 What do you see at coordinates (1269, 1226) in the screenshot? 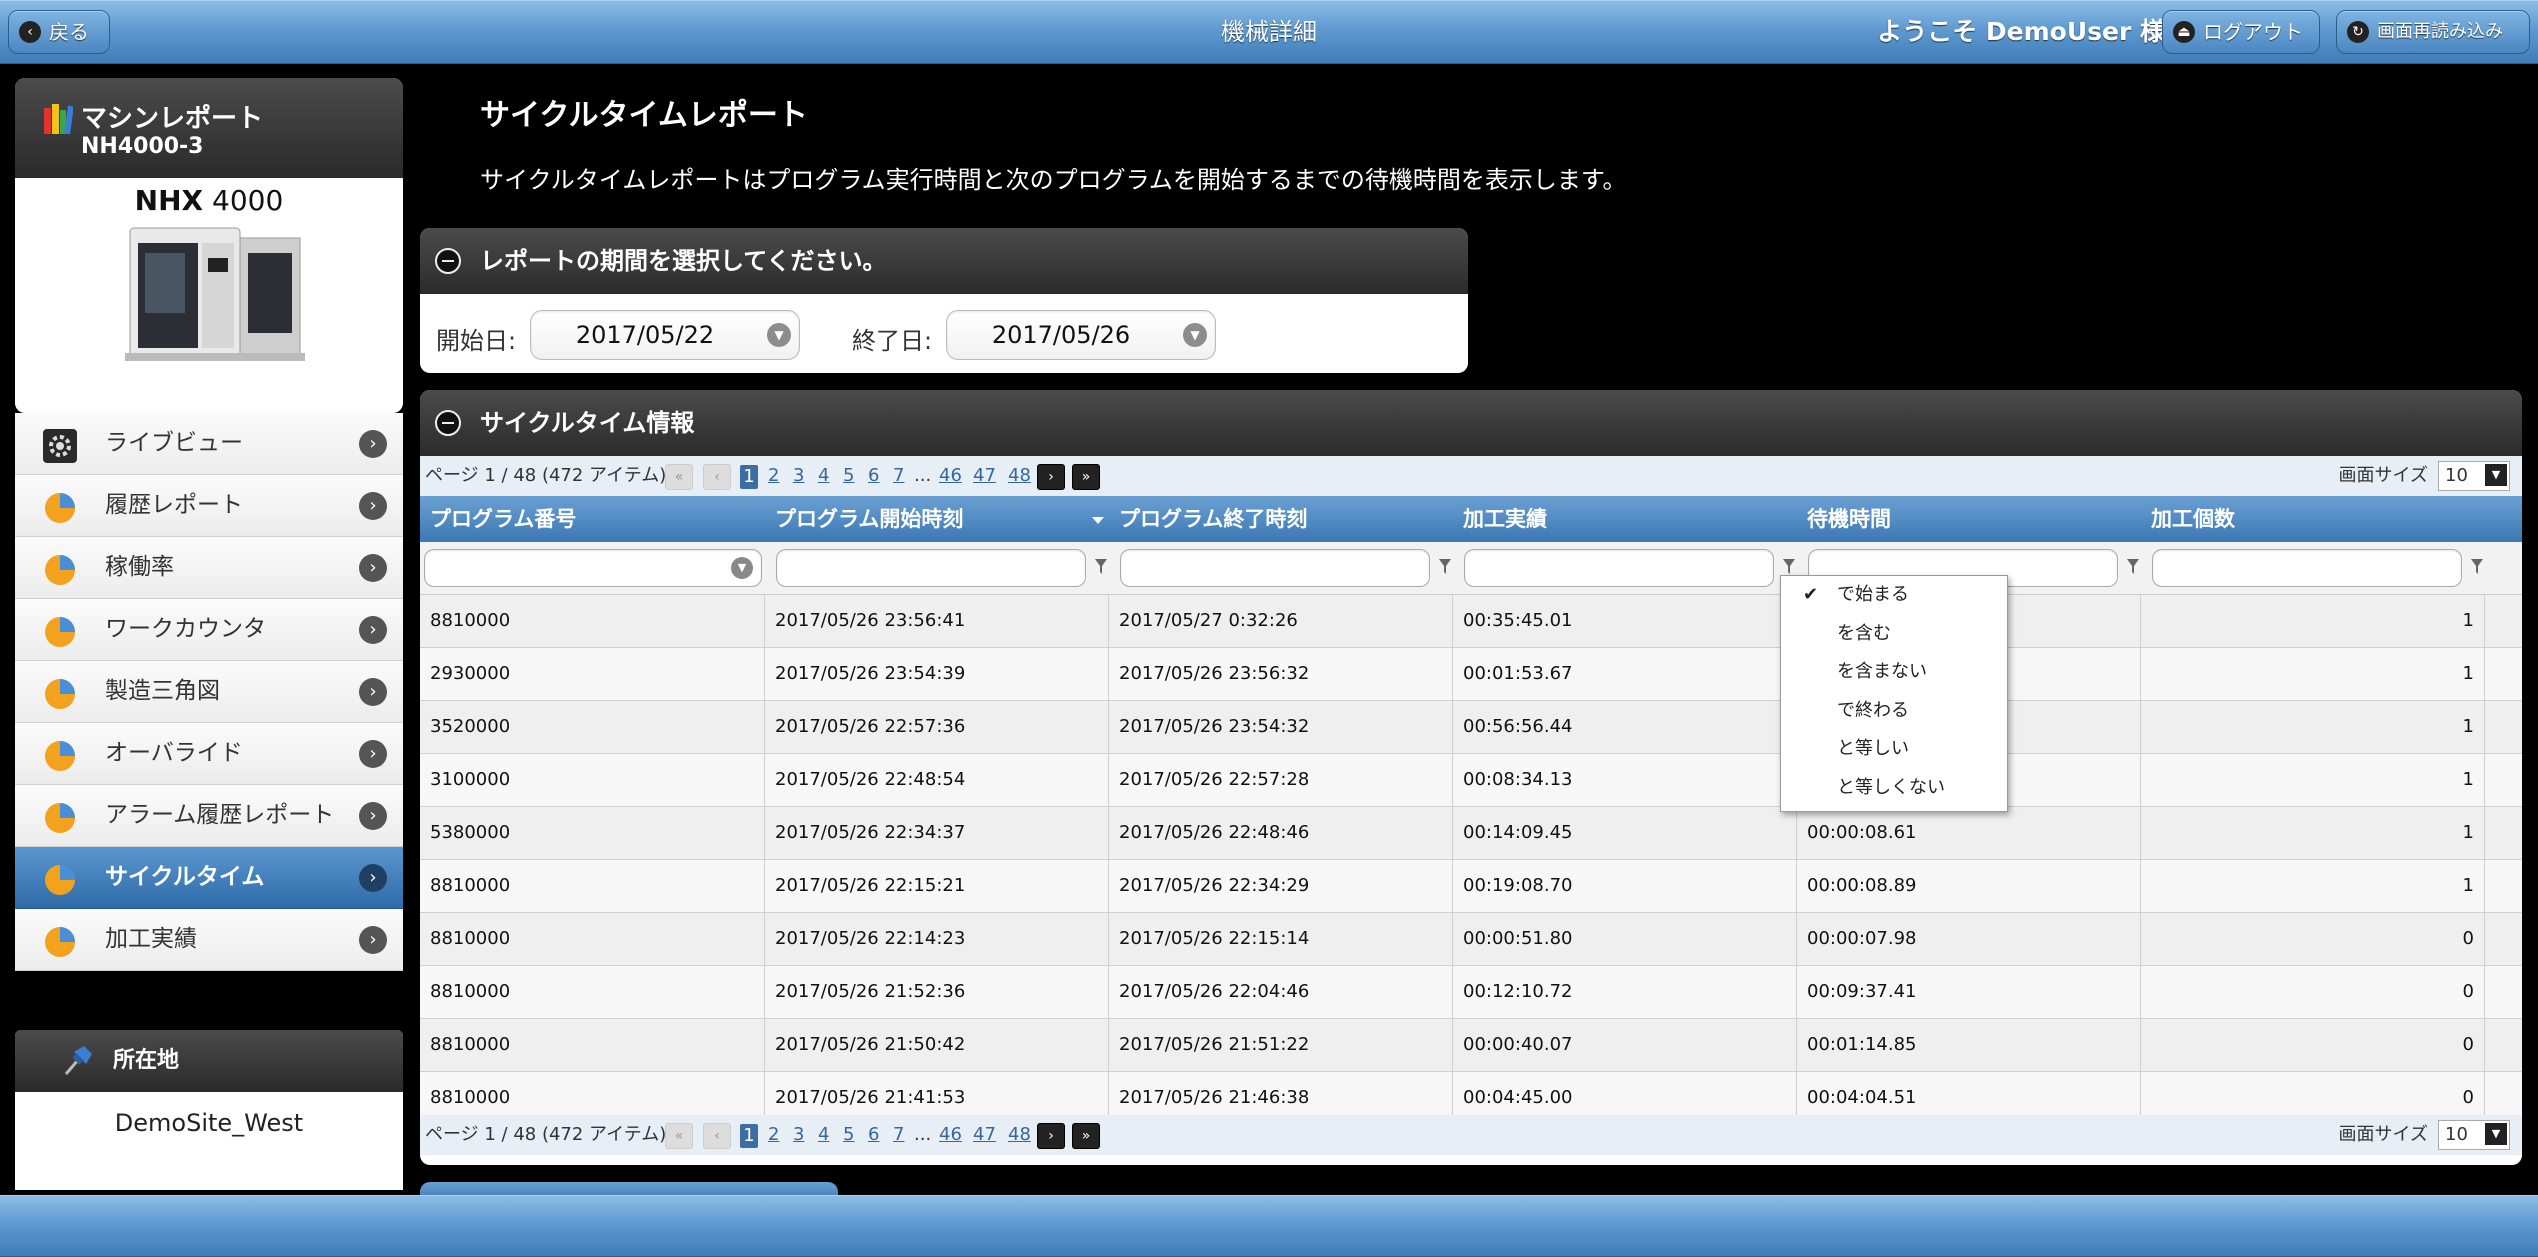
I see `footer-bar` at bounding box center [1269, 1226].